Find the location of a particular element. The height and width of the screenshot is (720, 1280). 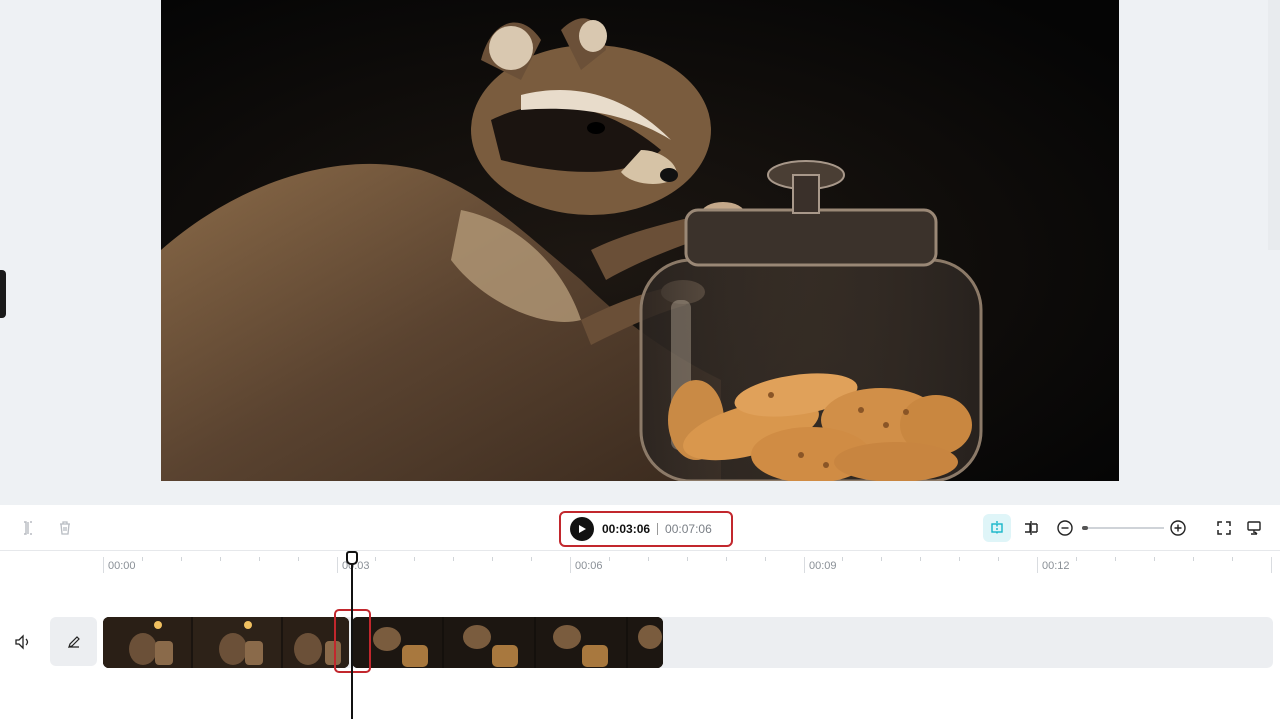

current-time: 00:03:06 is located at coordinates (626, 529).